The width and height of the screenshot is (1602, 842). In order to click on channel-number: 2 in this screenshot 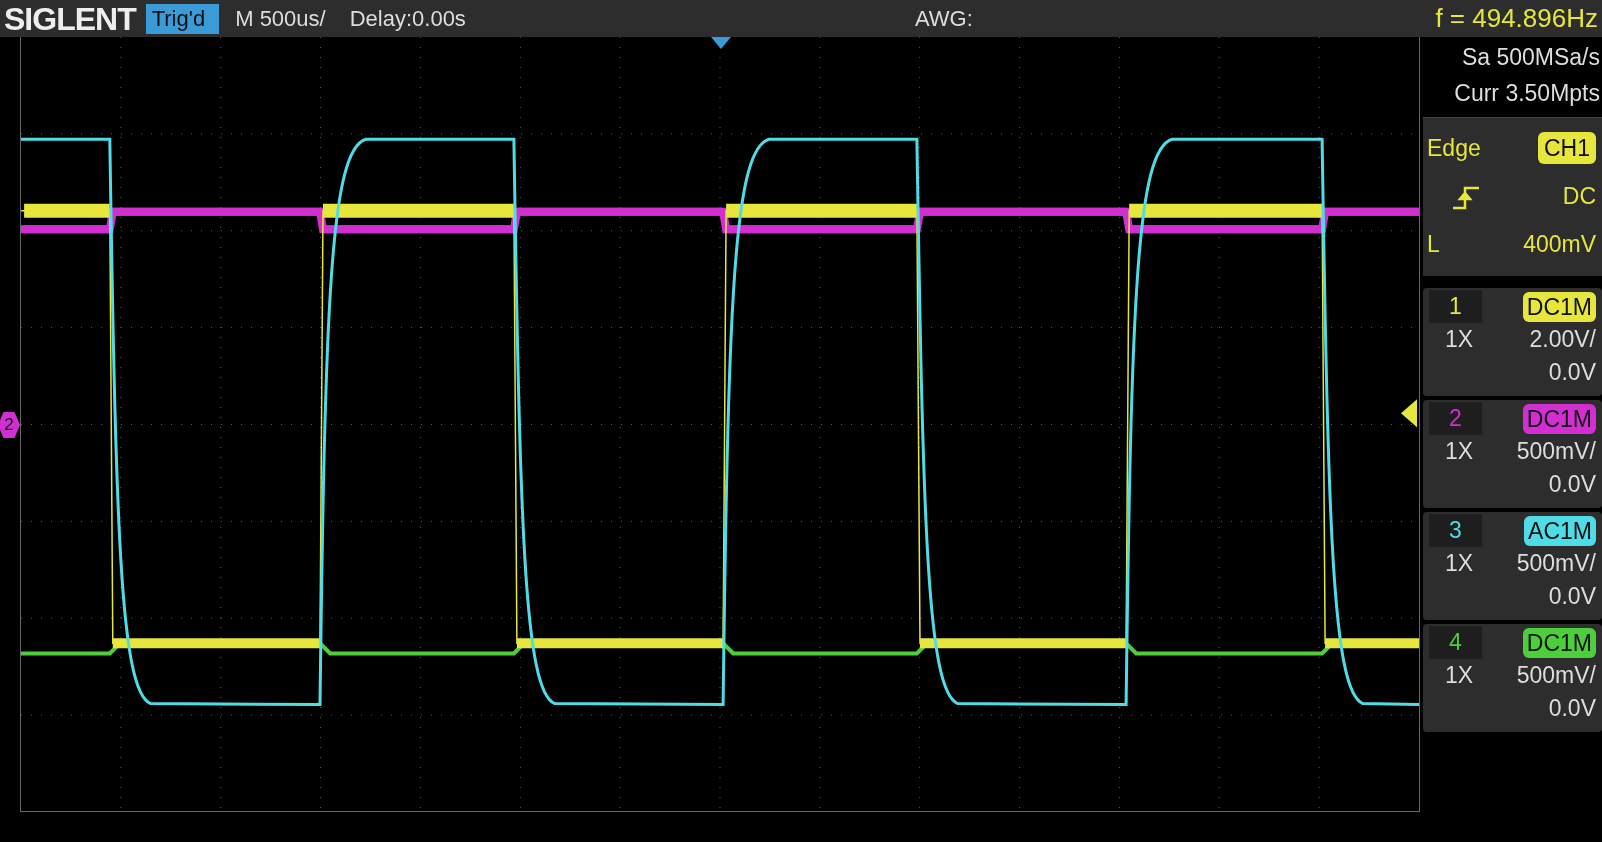, I will do `click(1455, 418)`.